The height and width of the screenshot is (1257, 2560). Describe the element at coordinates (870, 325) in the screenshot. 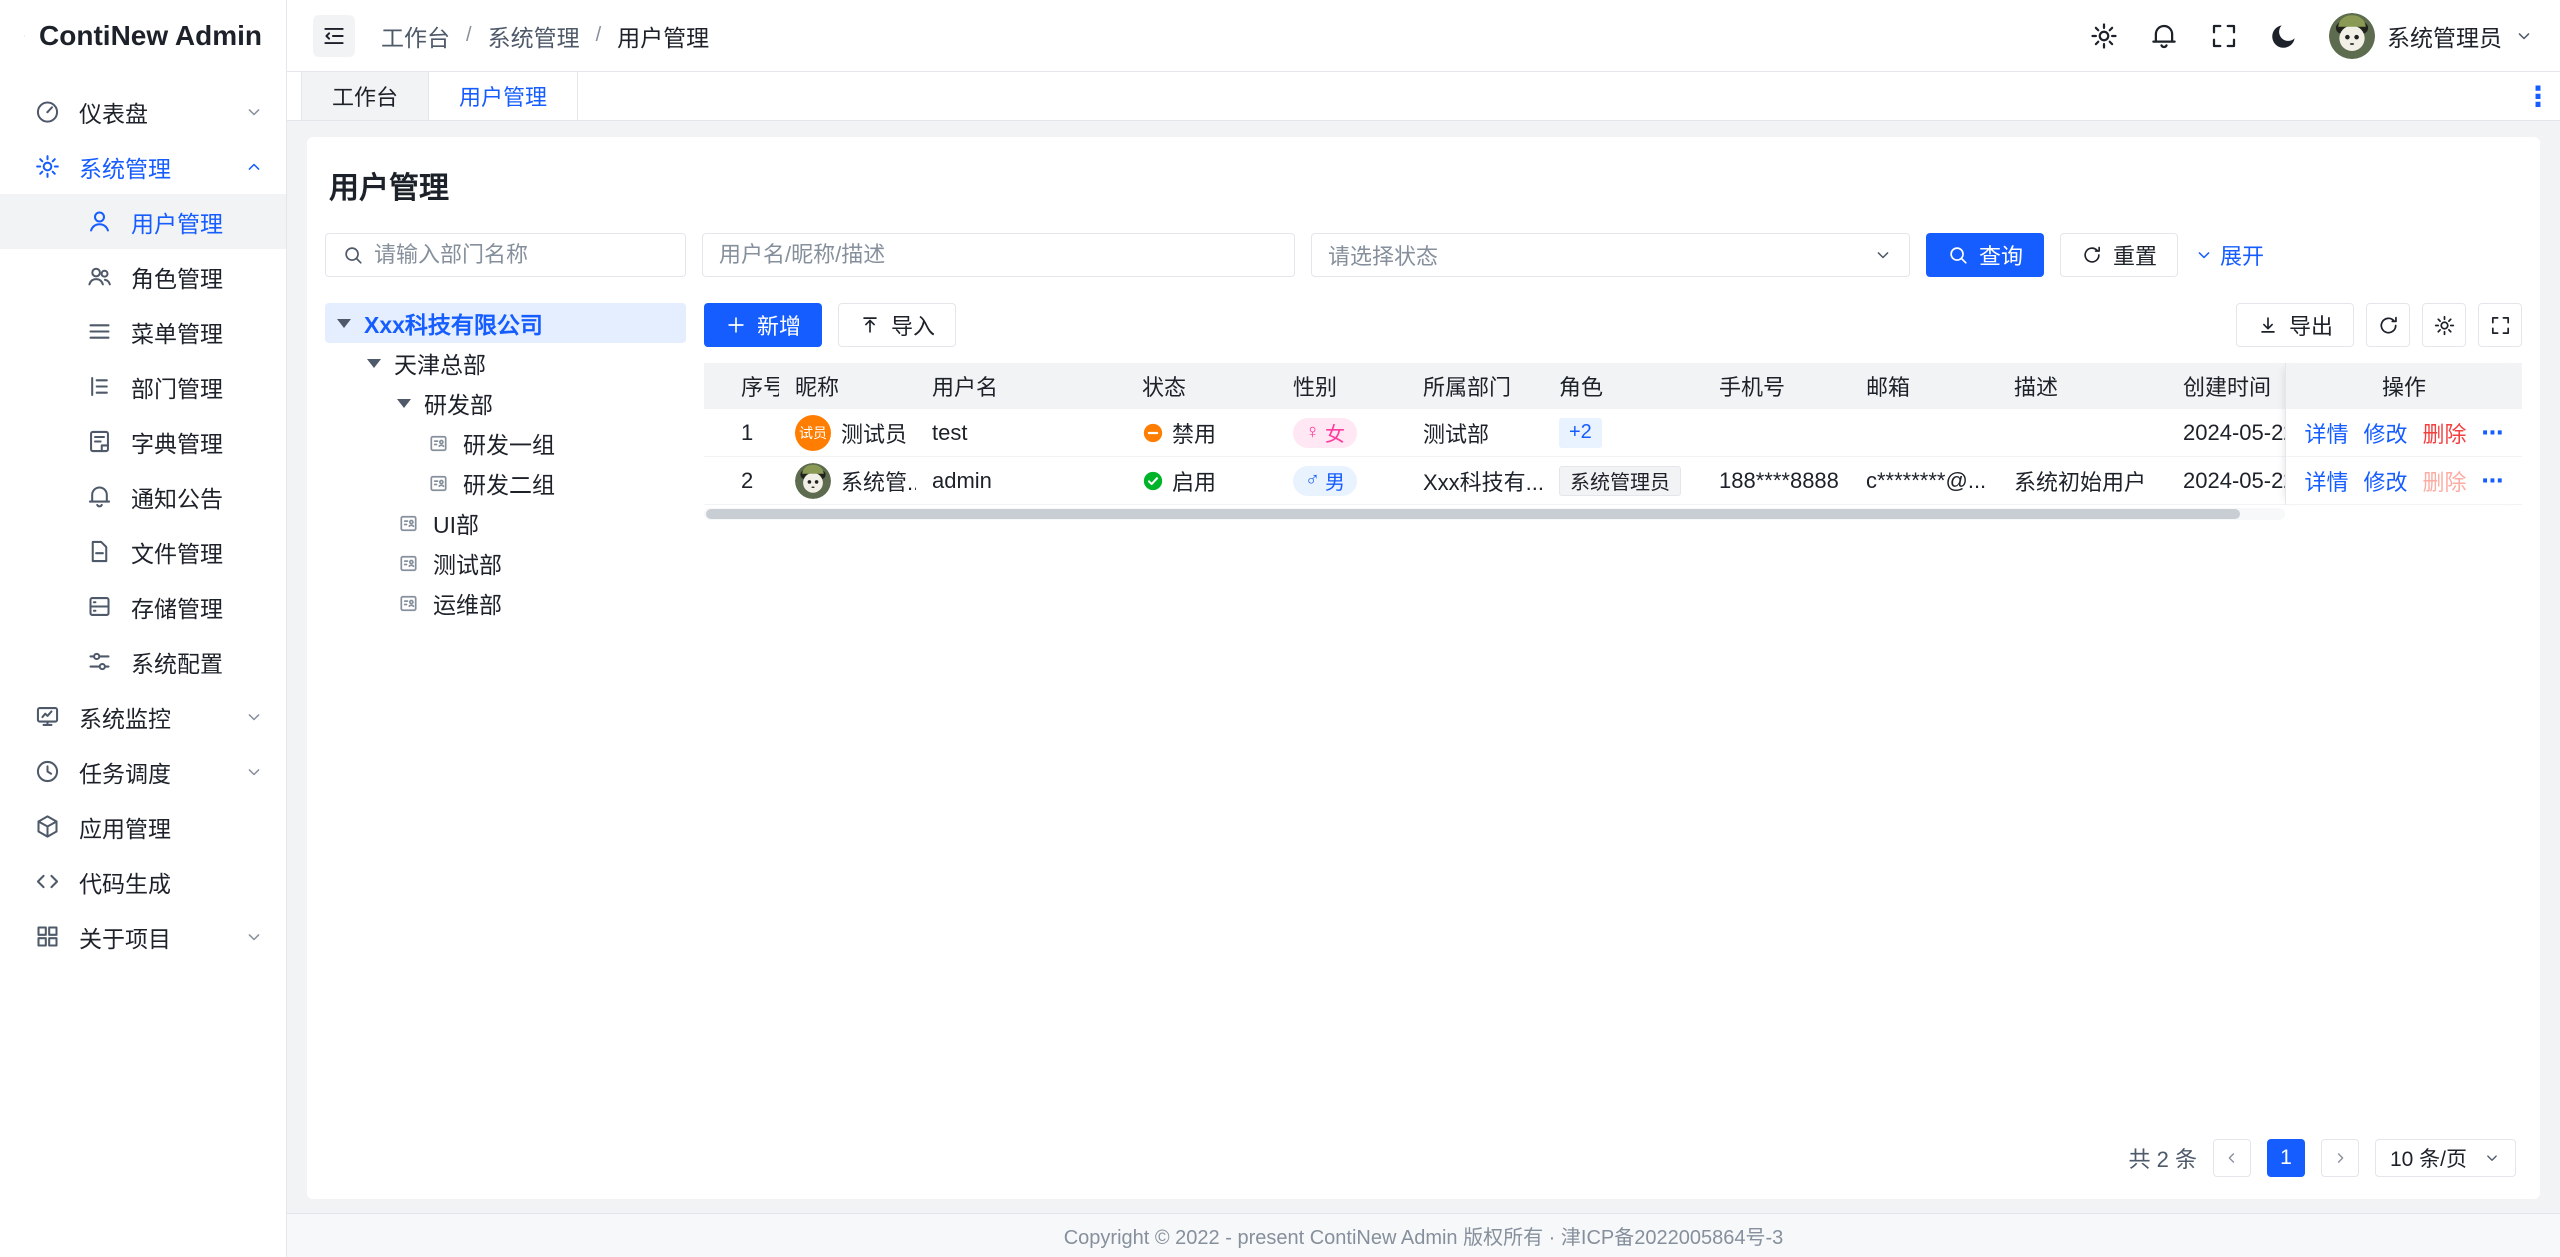

I see `upload-icon` at that location.